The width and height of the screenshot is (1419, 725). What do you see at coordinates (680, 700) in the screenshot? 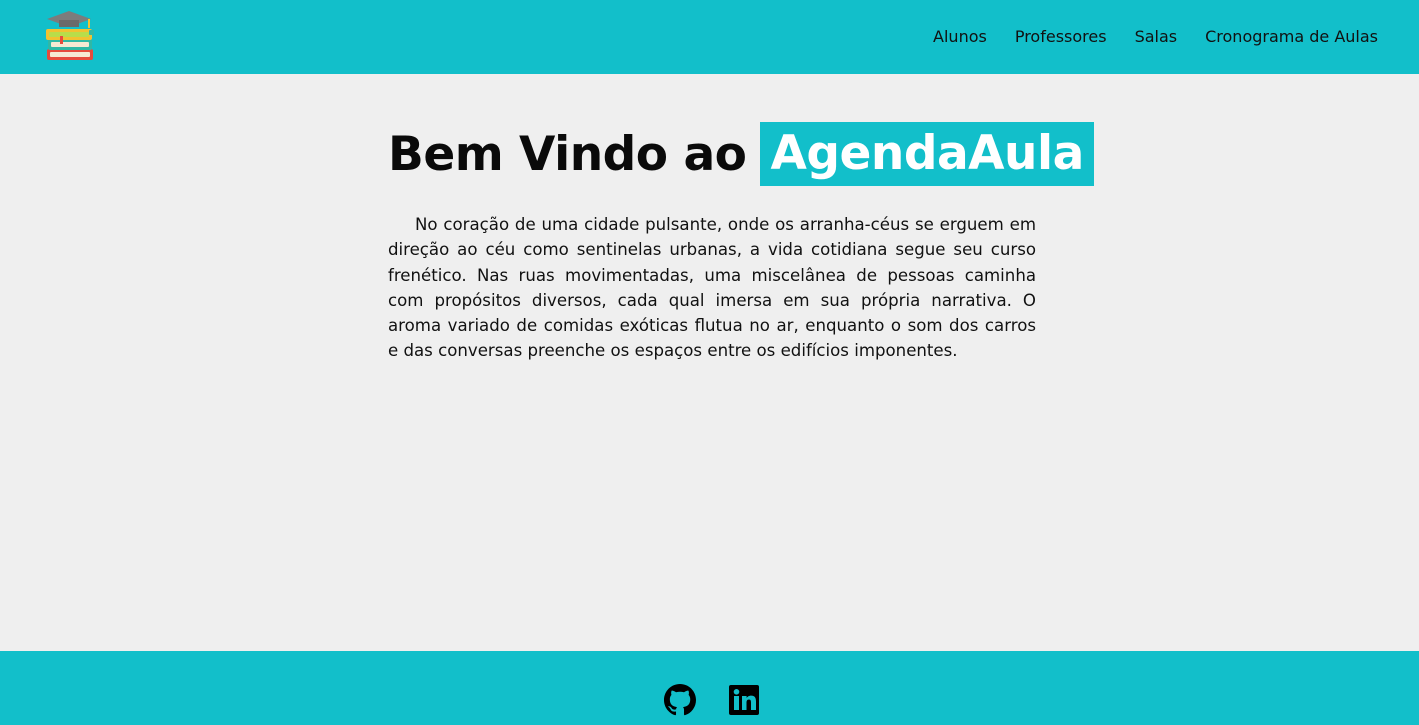
I see `github-icon` at bounding box center [680, 700].